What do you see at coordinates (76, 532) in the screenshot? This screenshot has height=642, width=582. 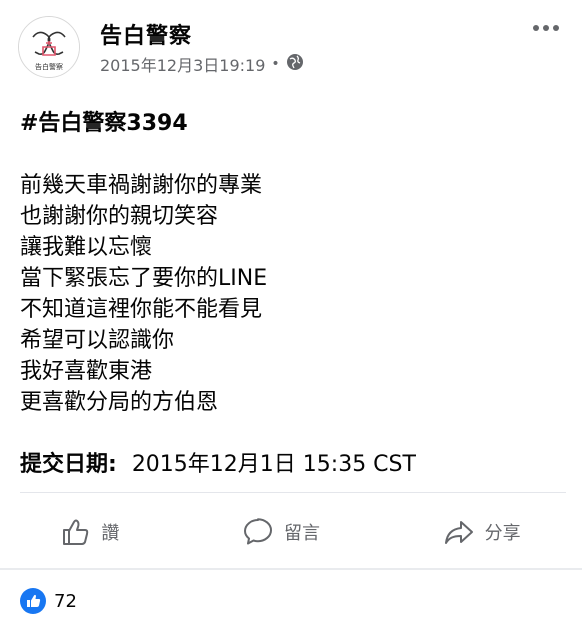 I see `thumbs-up-icon` at bounding box center [76, 532].